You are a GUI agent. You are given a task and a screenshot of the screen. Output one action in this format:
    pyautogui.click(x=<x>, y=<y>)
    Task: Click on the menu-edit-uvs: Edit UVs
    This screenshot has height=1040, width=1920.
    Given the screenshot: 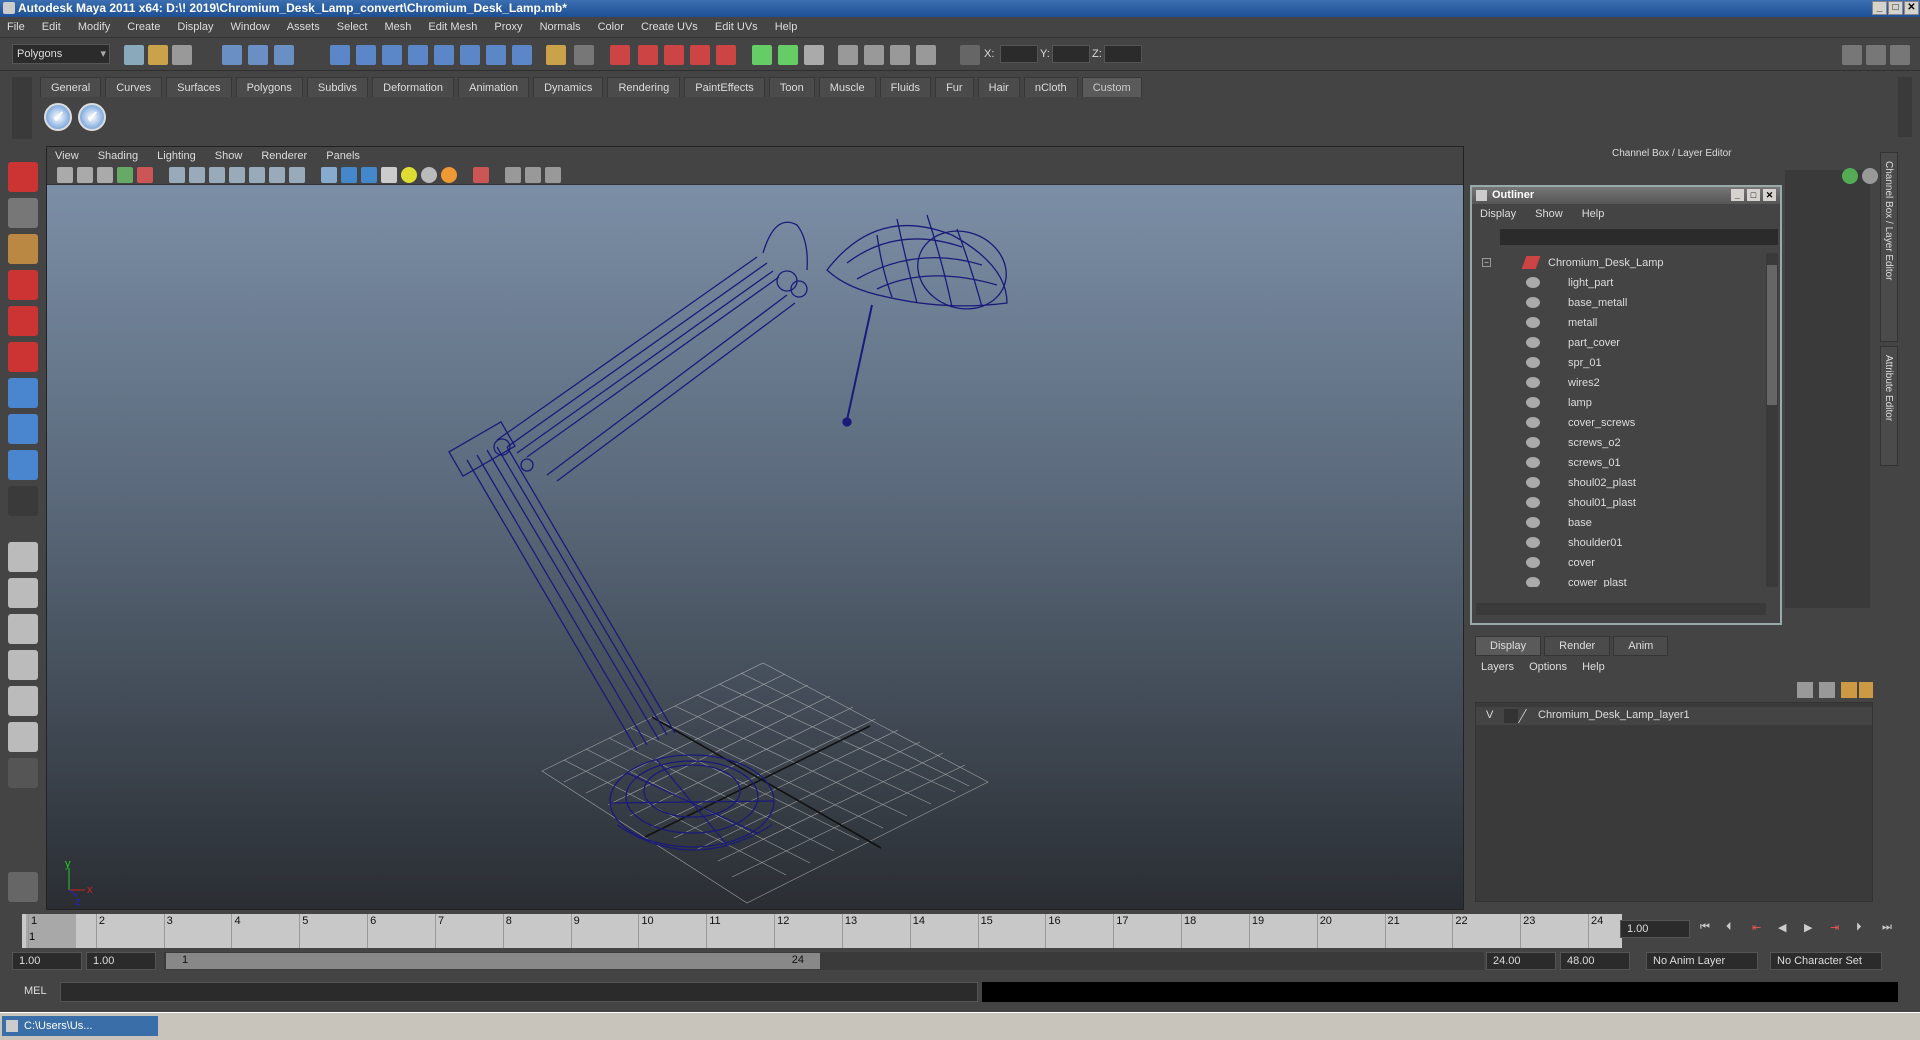 What is the action you would take?
    pyautogui.click(x=736, y=27)
    